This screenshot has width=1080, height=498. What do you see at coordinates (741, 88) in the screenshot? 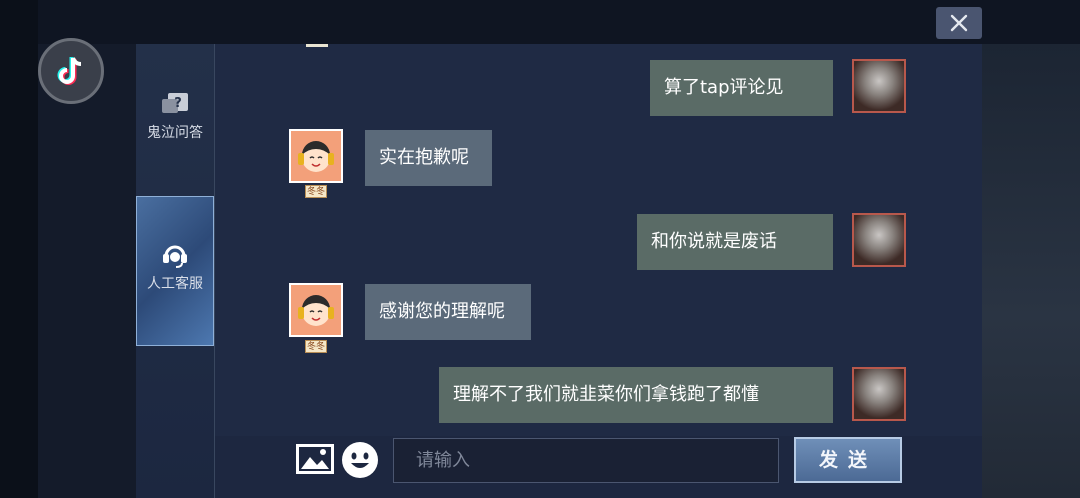
I see `message-bubble-user: 算了tap评论见` at bounding box center [741, 88].